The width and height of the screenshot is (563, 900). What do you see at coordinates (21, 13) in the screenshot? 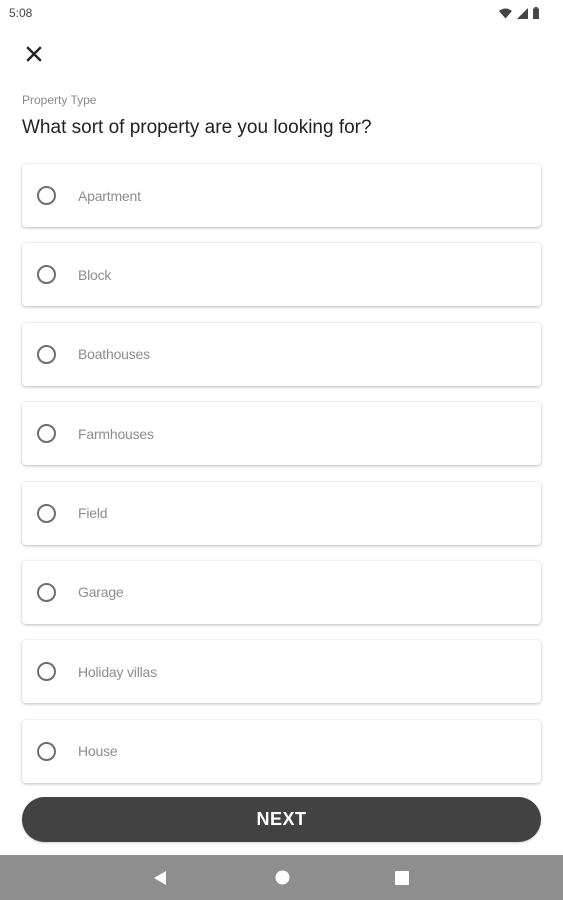
I see `status-time: 5:08` at bounding box center [21, 13].